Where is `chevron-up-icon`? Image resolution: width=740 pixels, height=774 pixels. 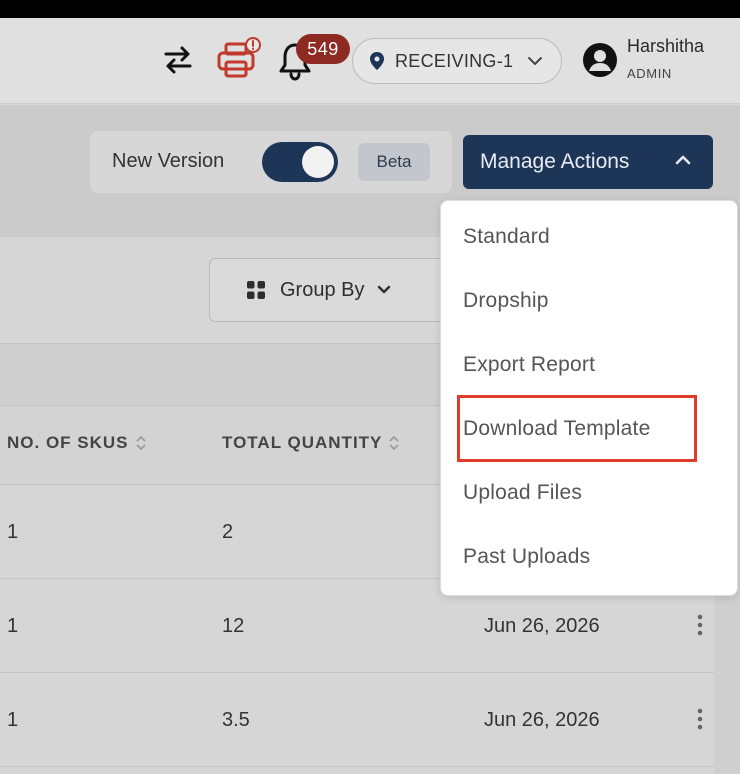 chevron-up-icon is located at coordinates (683, 160).